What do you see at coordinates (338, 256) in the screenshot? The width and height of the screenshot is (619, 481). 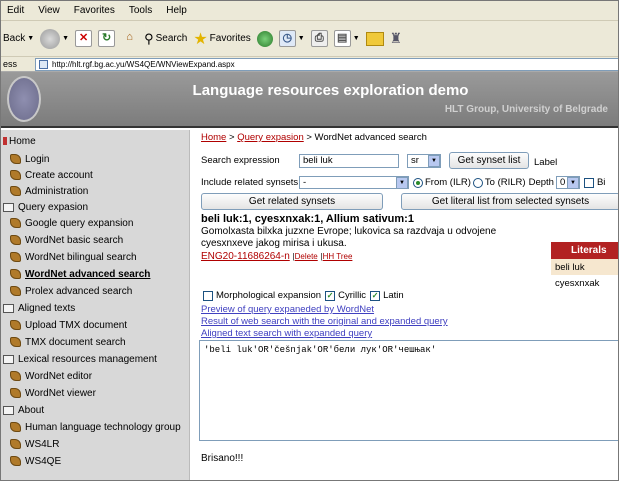 I see `hh-tree-link: HH Tree` at bounding box center [338, 256].